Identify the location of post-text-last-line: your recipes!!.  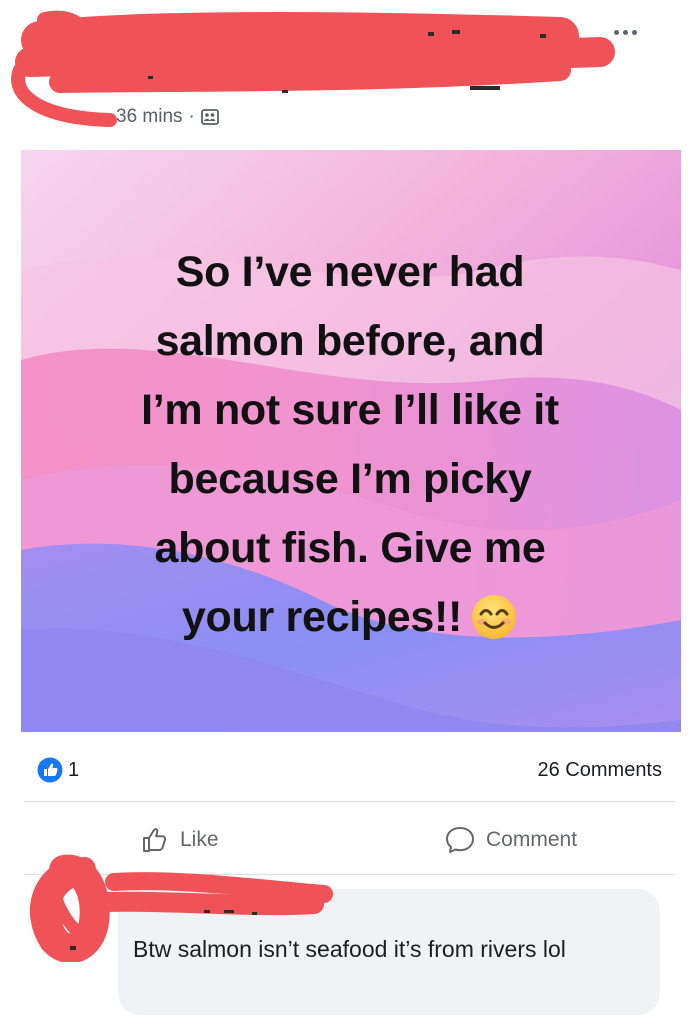
(350, 617).